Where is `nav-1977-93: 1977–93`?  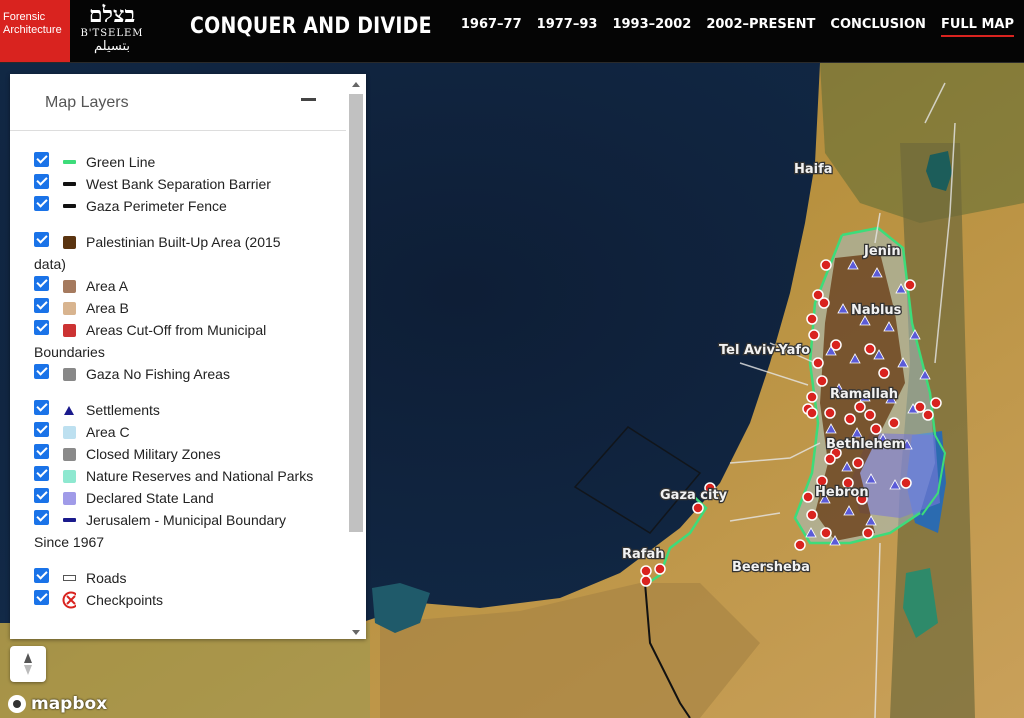
nav-1977-93: 1977–93 is located at coordinates (567, 27).